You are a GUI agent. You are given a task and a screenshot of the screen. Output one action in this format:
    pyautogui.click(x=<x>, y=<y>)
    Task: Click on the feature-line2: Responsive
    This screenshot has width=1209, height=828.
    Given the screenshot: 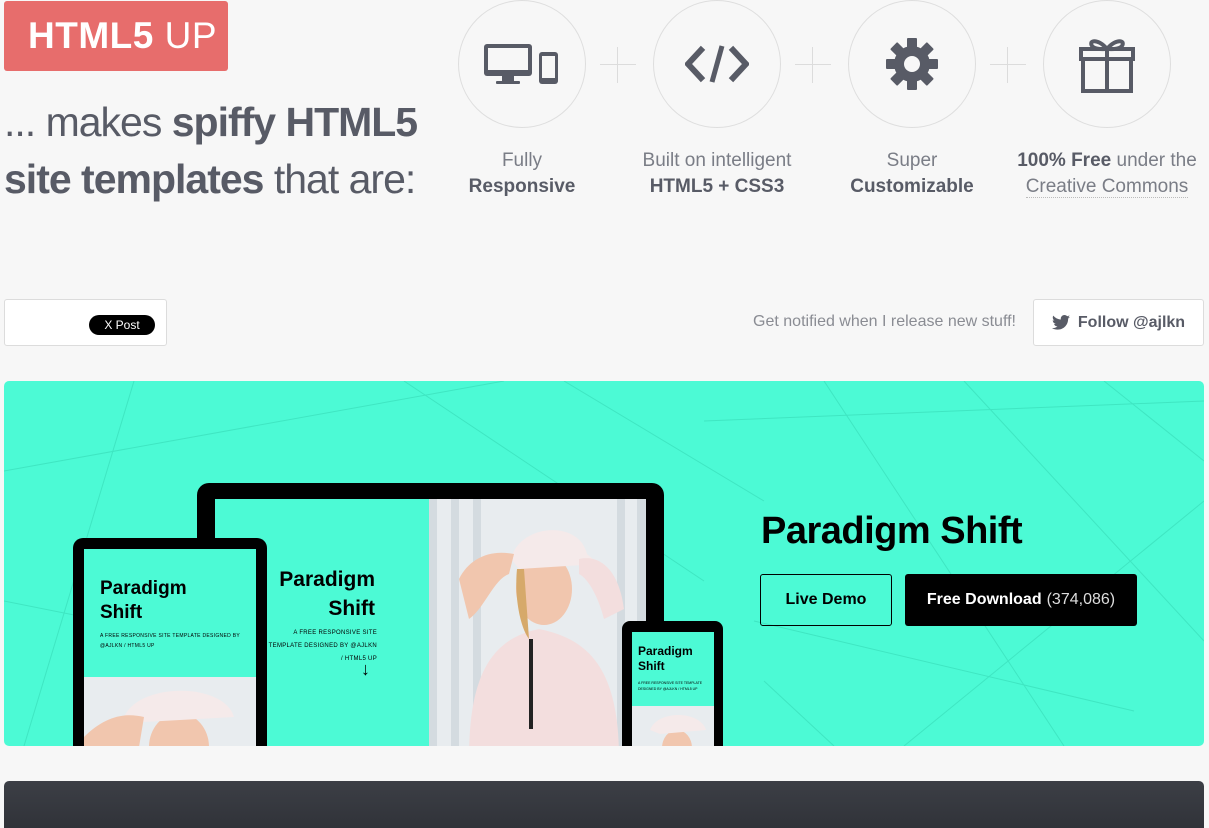 What is the action you would take?
    pyautogui.click(x=522, y=186)
    